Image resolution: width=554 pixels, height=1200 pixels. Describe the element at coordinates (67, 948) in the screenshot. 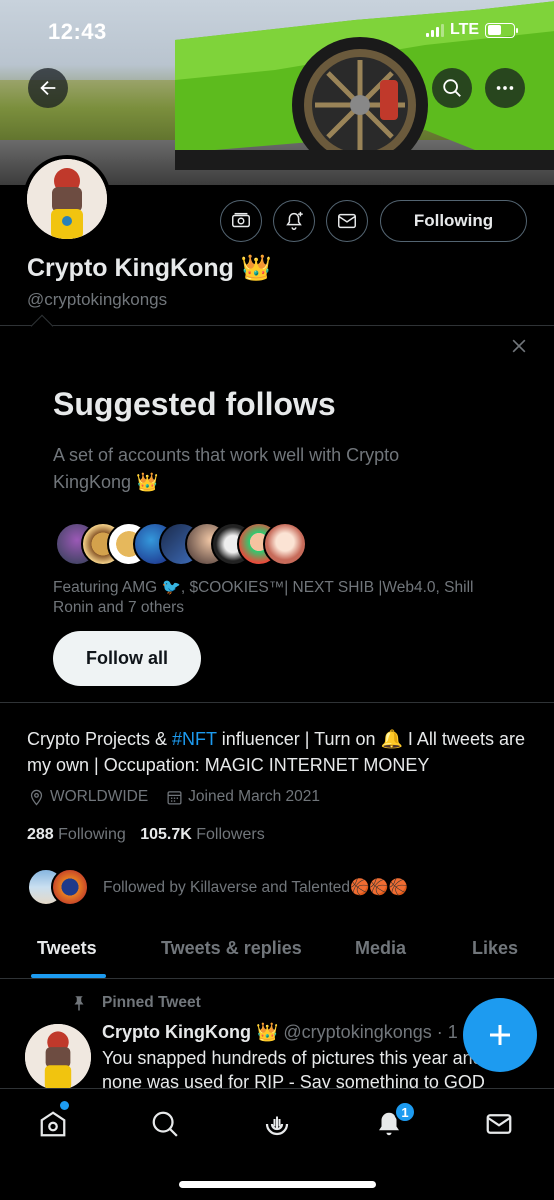

I see `tab-tweets: Tweets` at that location.